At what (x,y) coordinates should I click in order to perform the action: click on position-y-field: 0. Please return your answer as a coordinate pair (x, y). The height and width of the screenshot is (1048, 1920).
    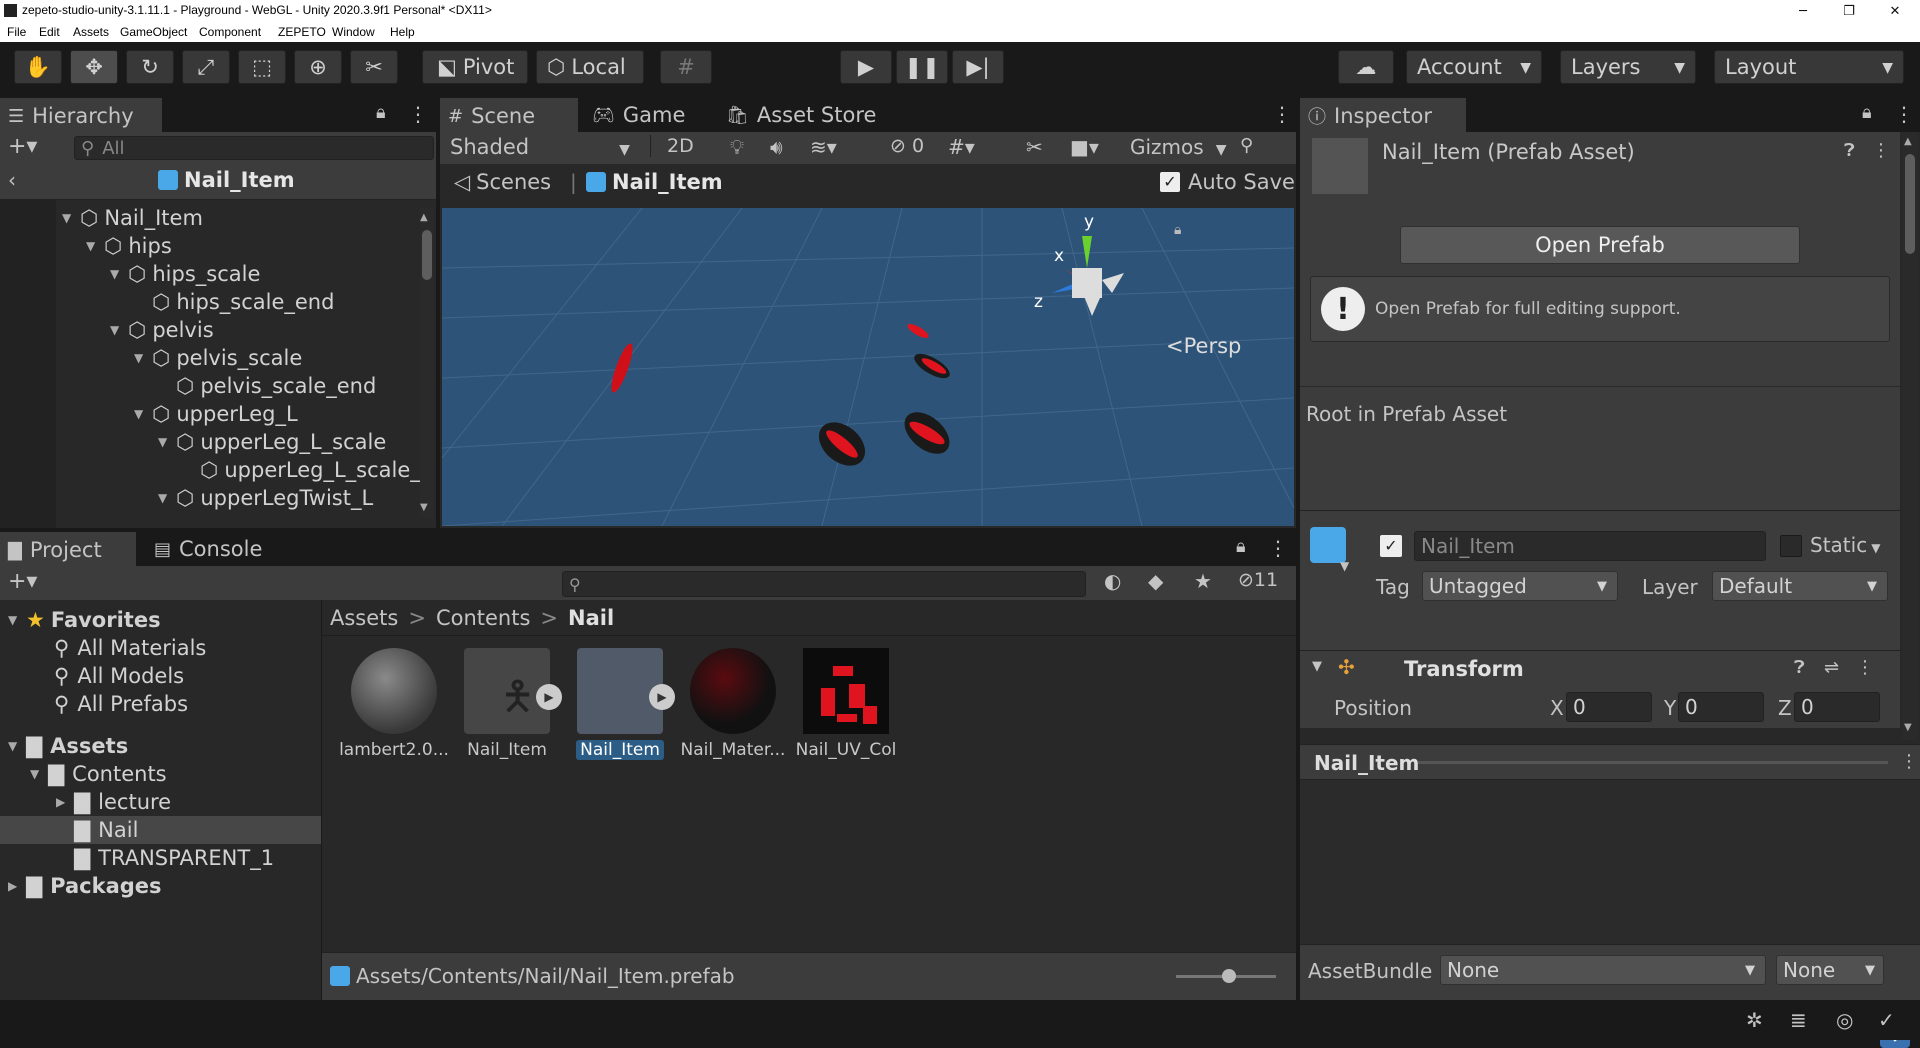
    Looking at the image, I should click on (1721, 707).